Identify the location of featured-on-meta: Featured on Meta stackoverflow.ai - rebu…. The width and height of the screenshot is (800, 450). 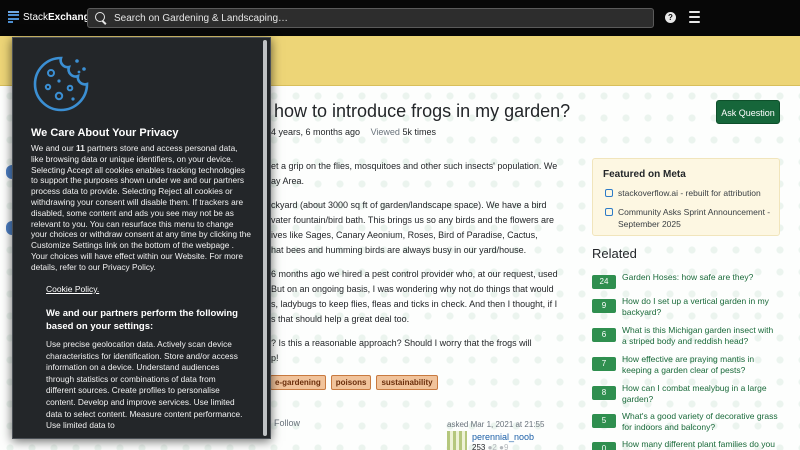
(686, 197).